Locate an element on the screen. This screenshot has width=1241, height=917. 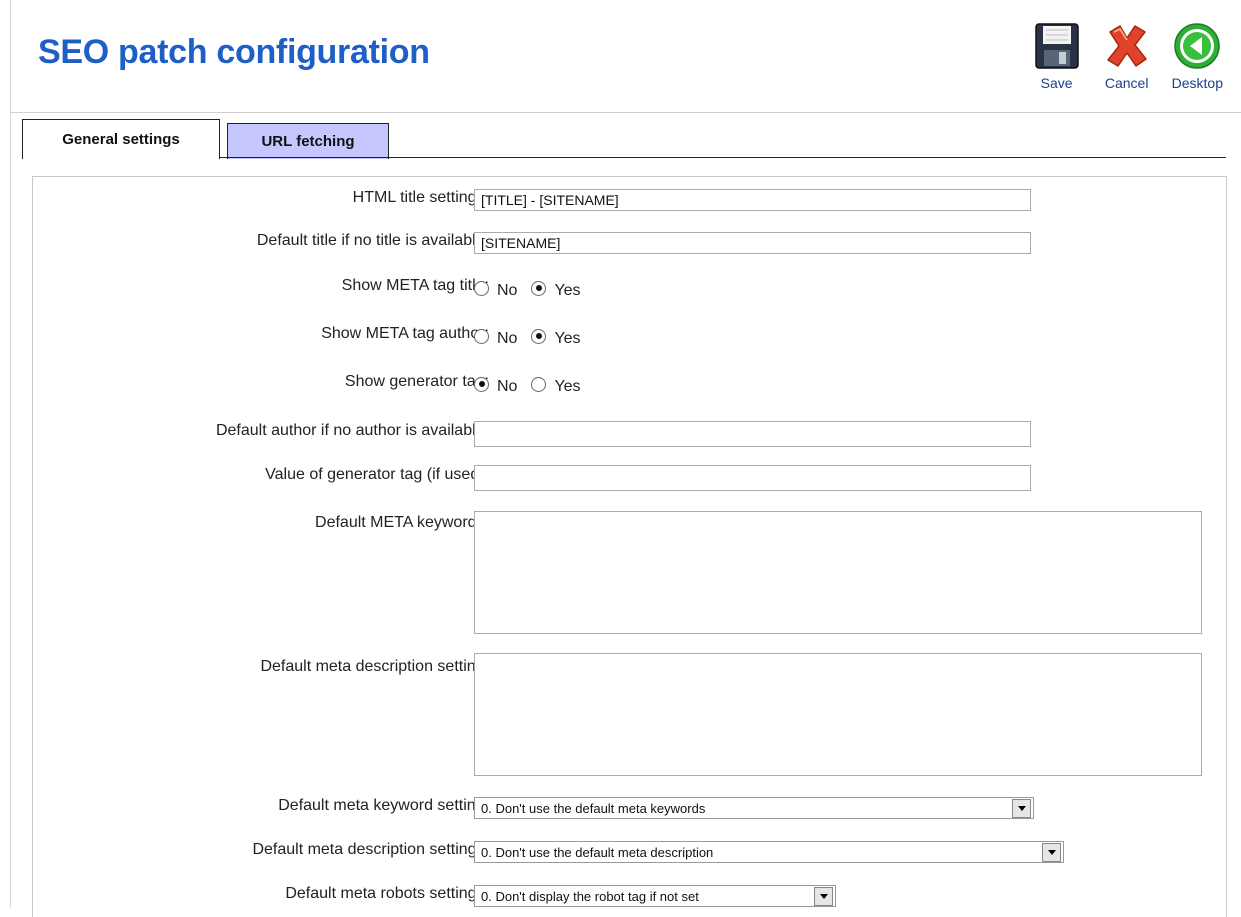
default-title-input is located at coordinates (752, 243).